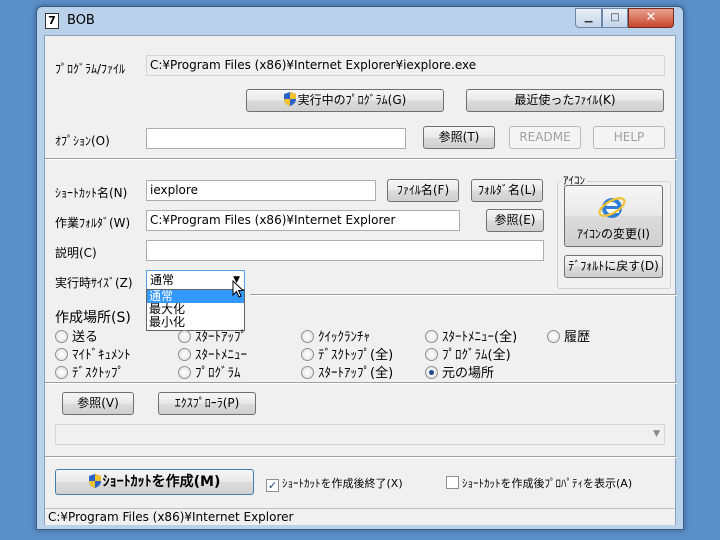  What do you see at coordinates (303, 220) in the screenshot?
I see `workdir-input: C:¥Program Files (x86)¥Internet Explorer` at bounding box center [303, 220].